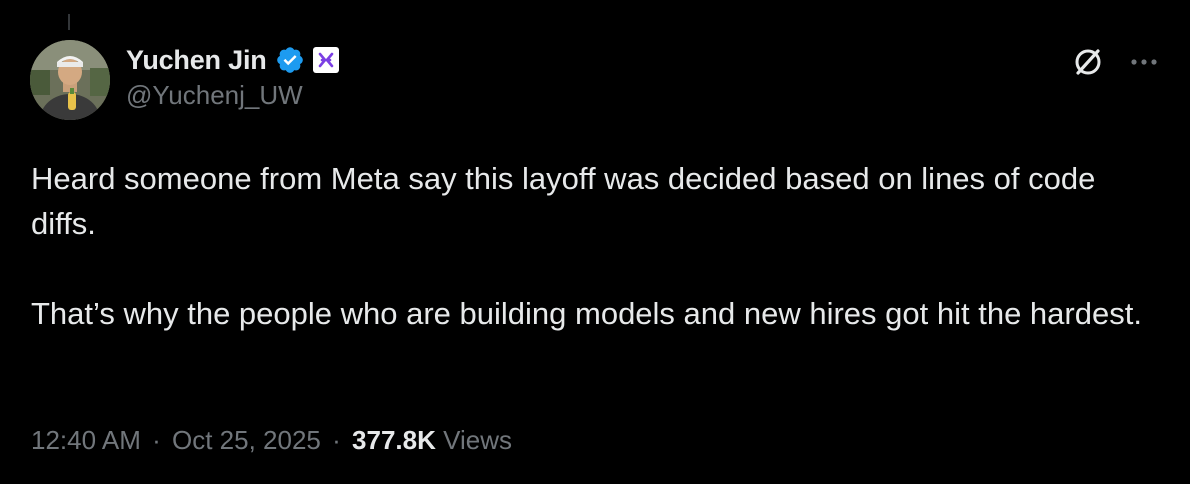 This screenshot has width=1190, height=484. What do you see at coordinates (477, 440) in the screenshot?
I see `views-label: Views` at bounding box center [477, 440].